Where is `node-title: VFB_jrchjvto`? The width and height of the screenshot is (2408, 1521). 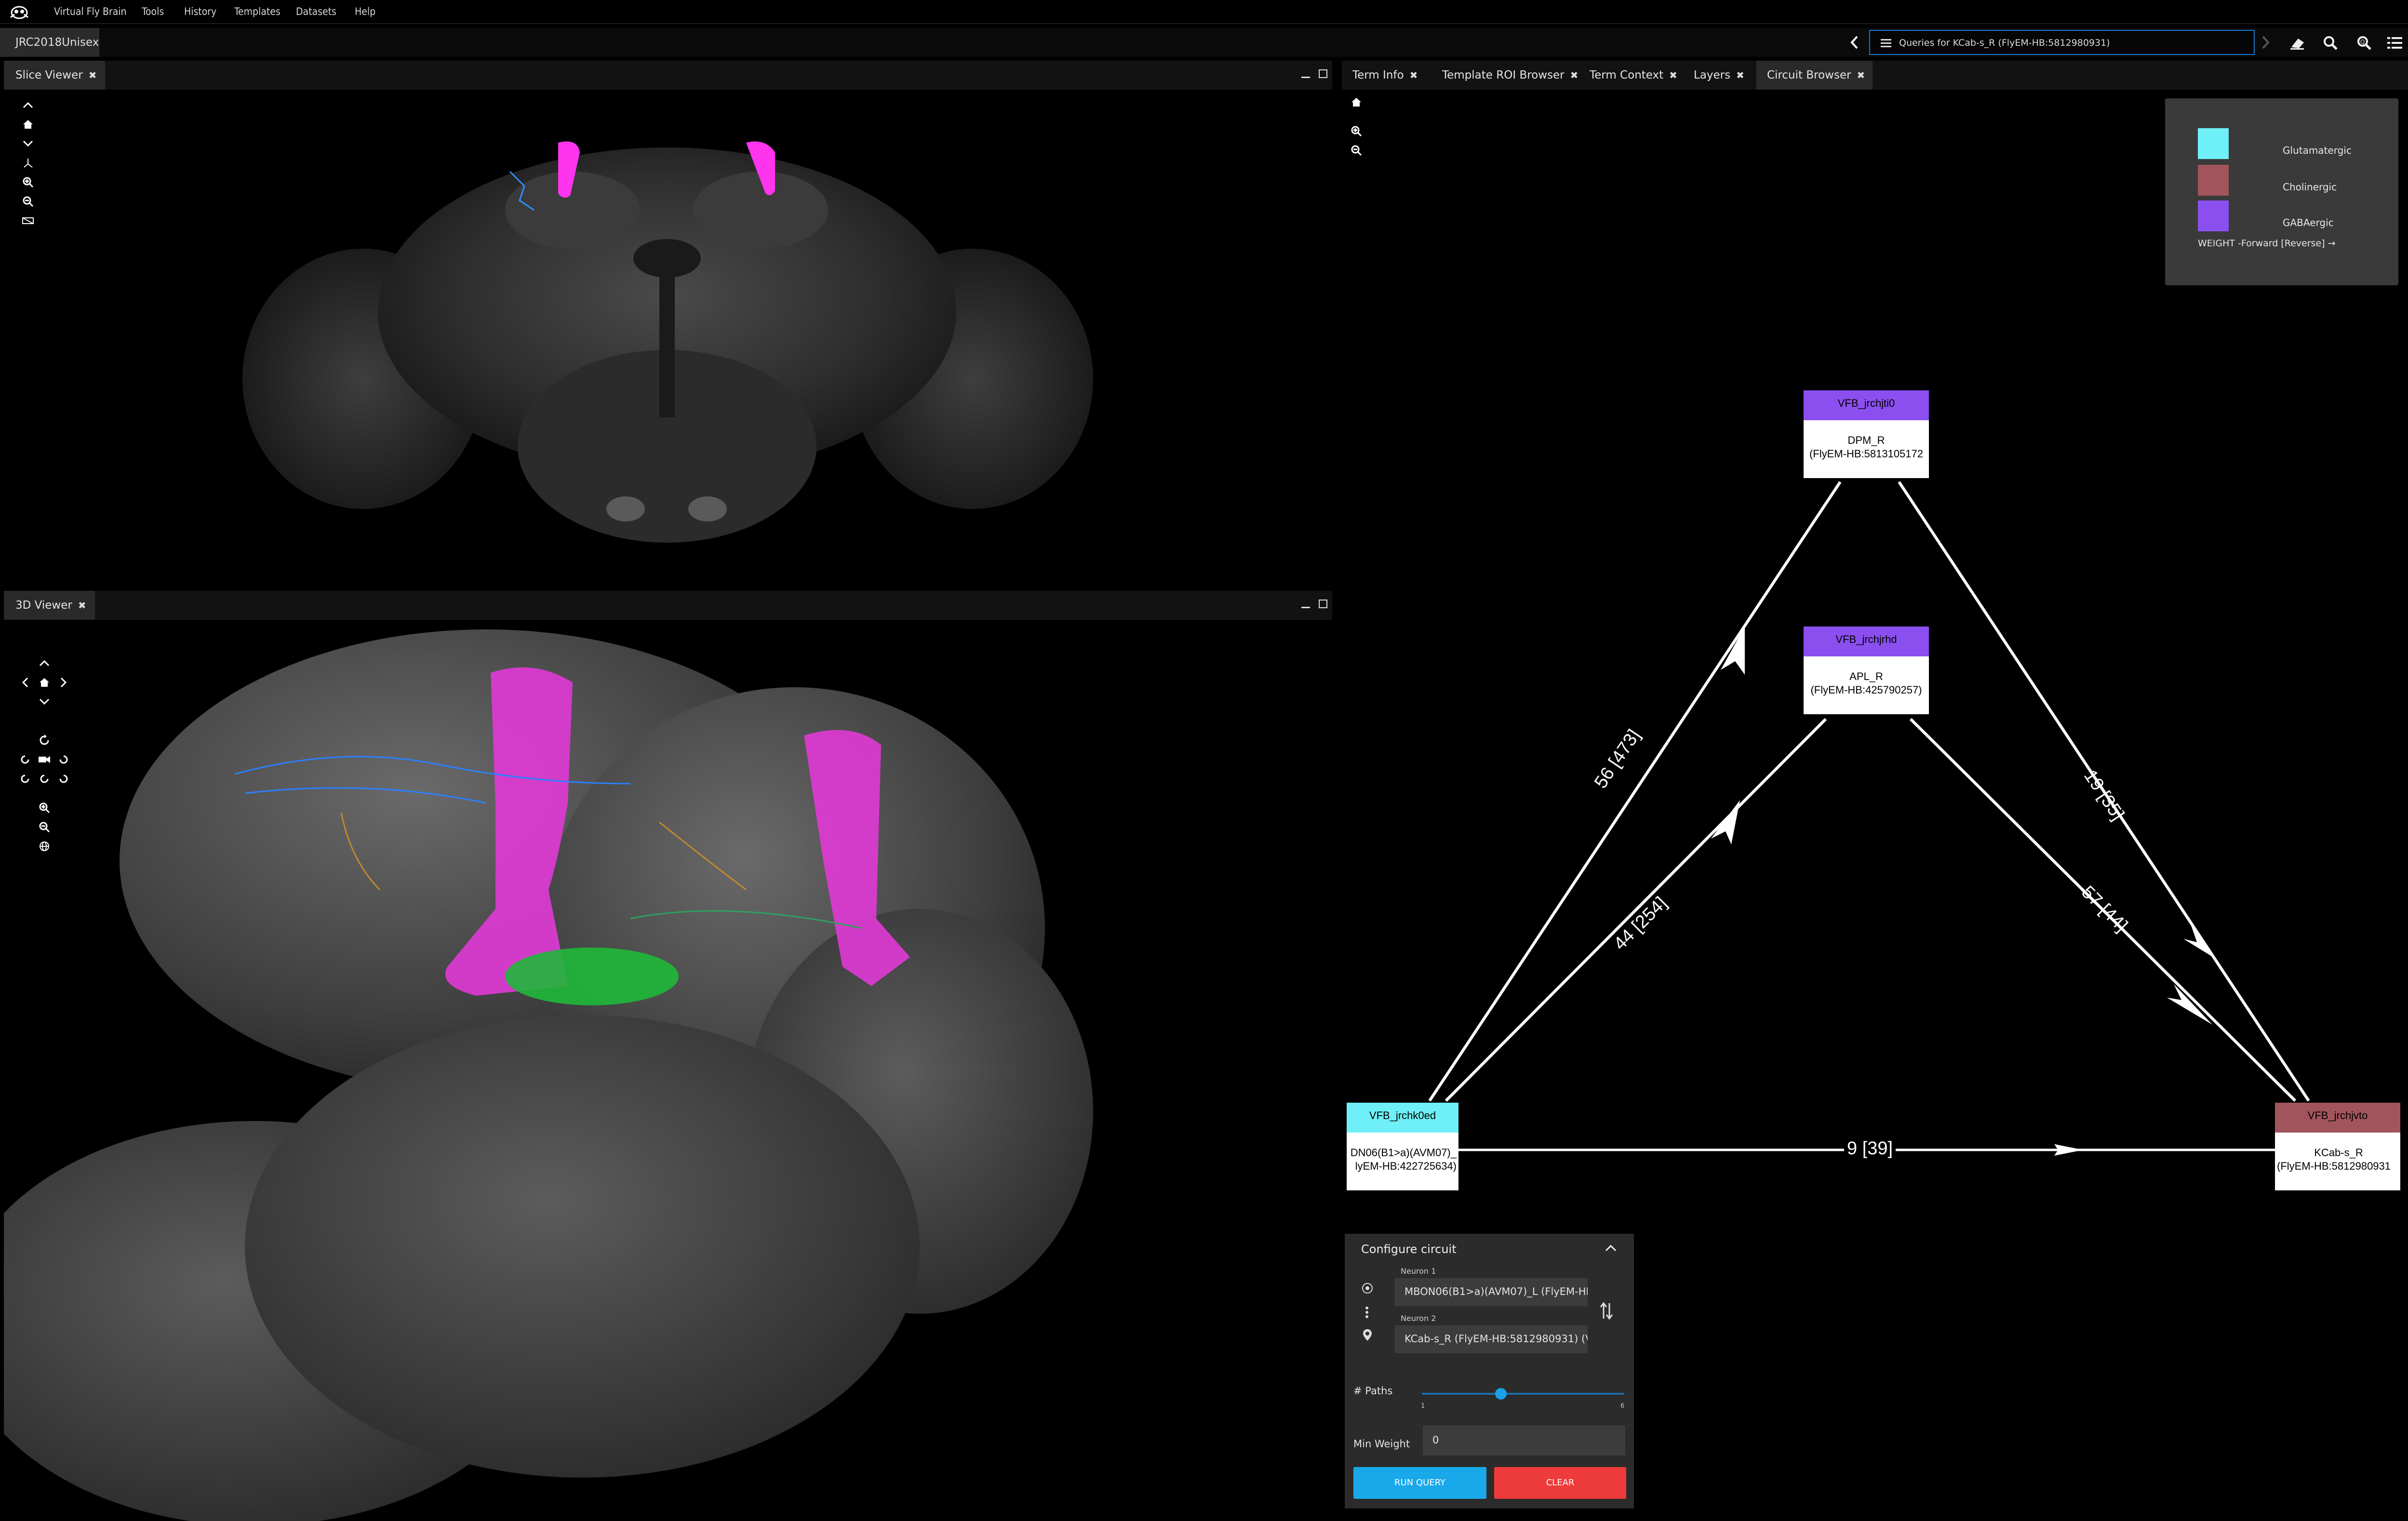 node-title: VFB_jrchjvto is located at coordinates (2337, 1118).